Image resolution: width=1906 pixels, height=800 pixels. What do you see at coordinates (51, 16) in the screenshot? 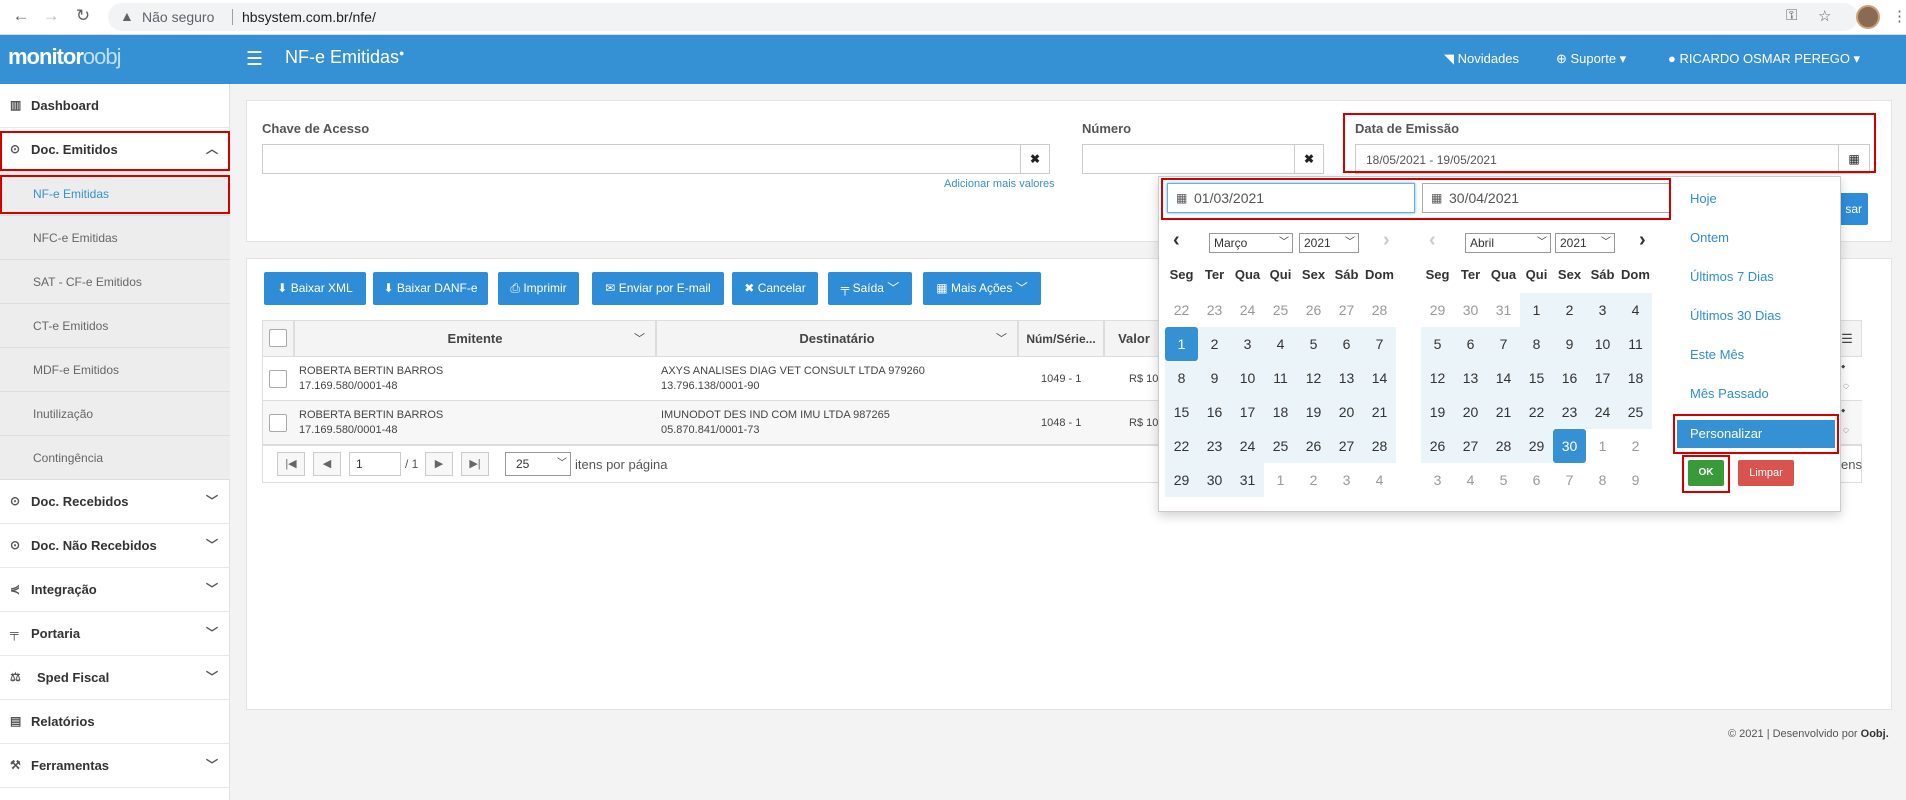
I see `forward-icon: →` at bounding box center [51, 16].